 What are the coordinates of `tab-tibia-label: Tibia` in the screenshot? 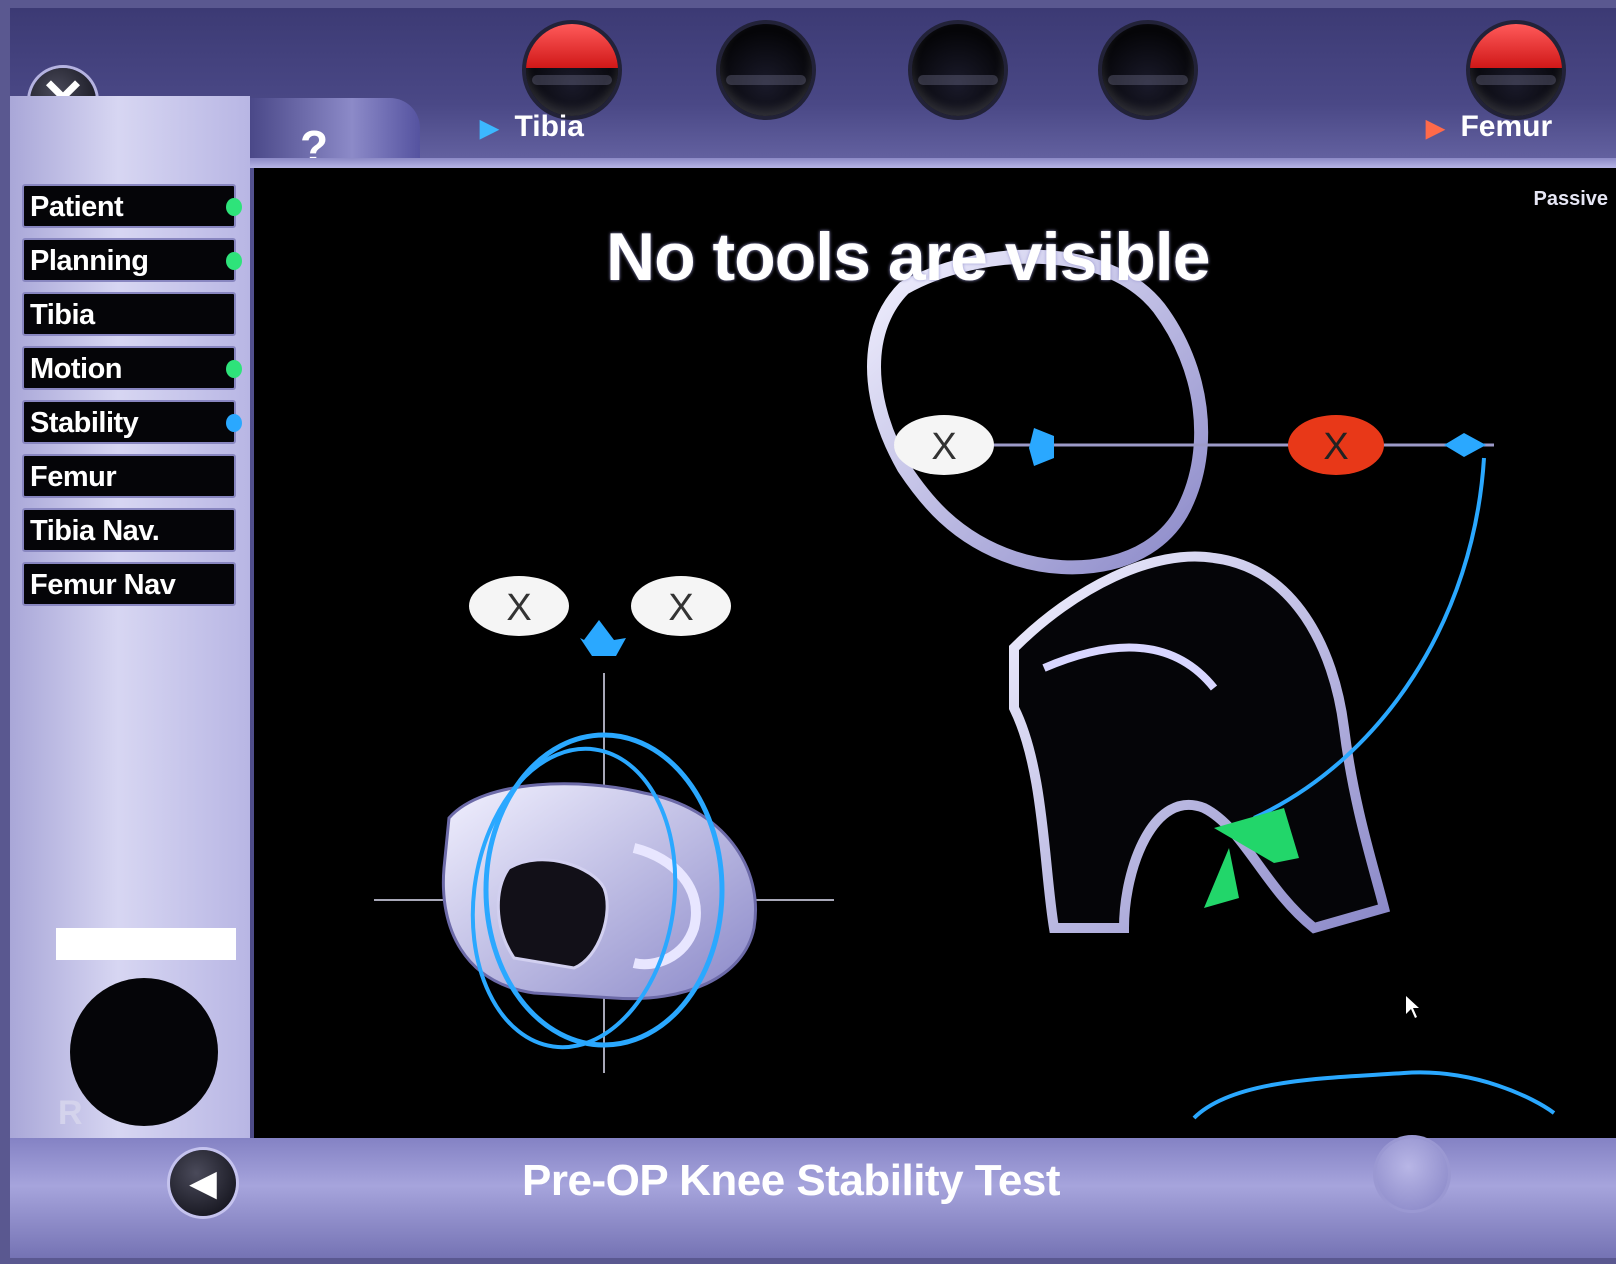 It's located at (549, 126).